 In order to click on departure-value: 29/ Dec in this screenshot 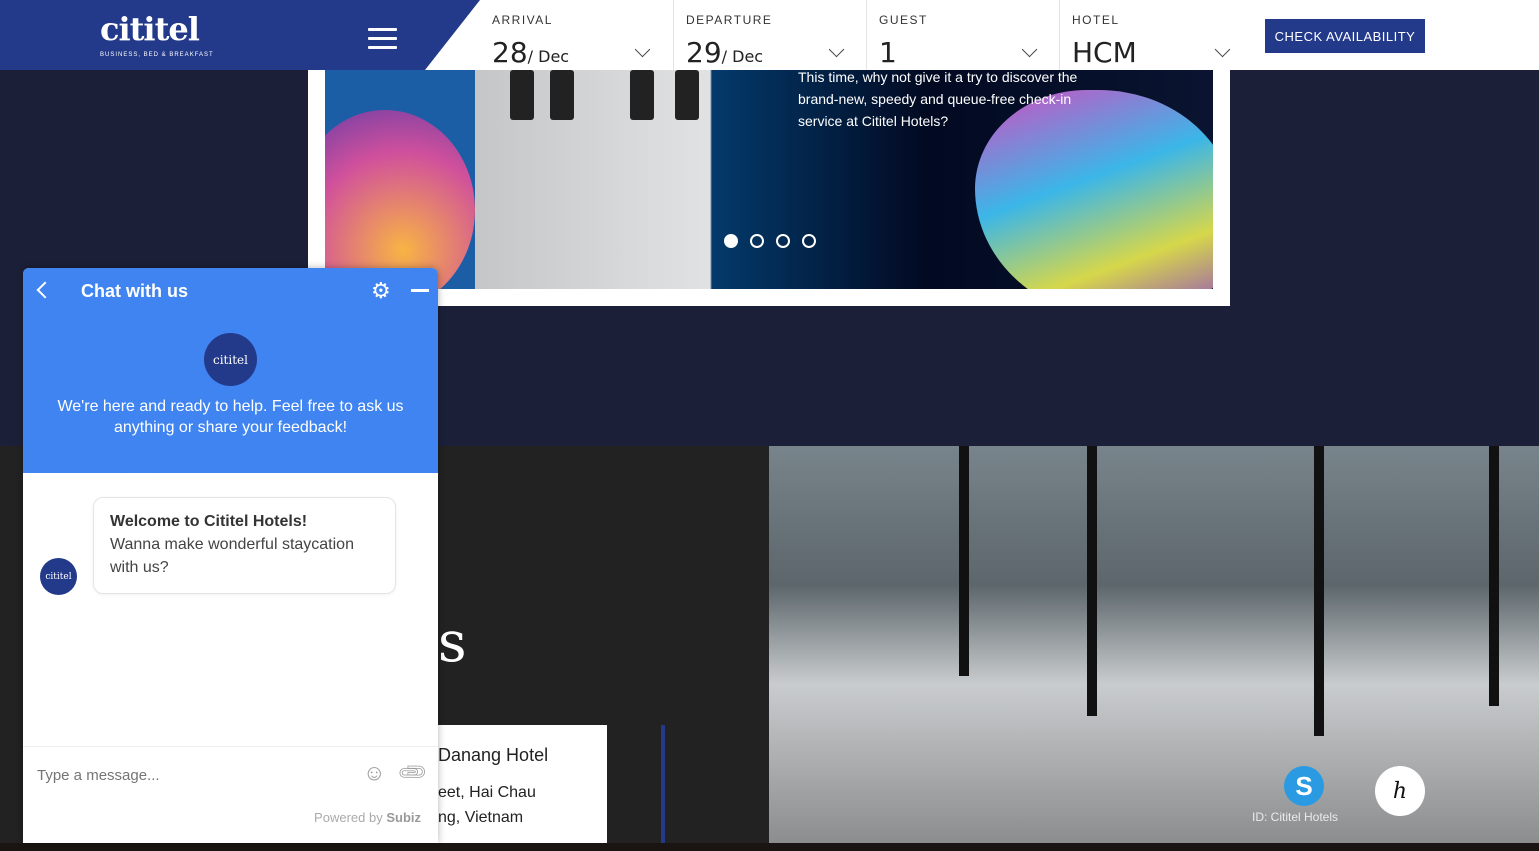, I will do `click(724, 52)`.